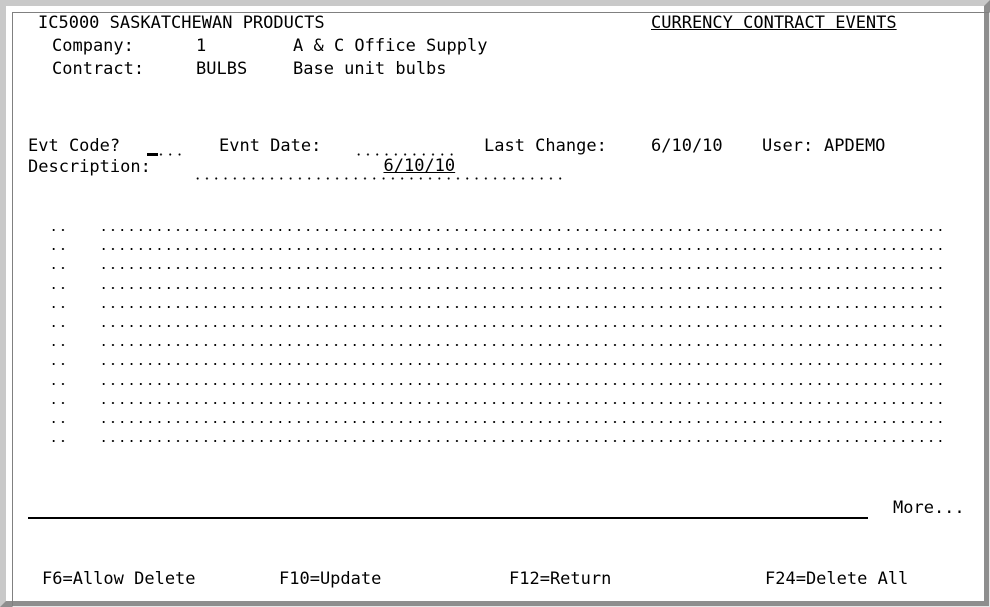 Image resolution: width=990 pixels, height=607 pixels. Describe the element at coordinates (98, 69) in the screenshot. I see `contract-label: Contract:` at that location.